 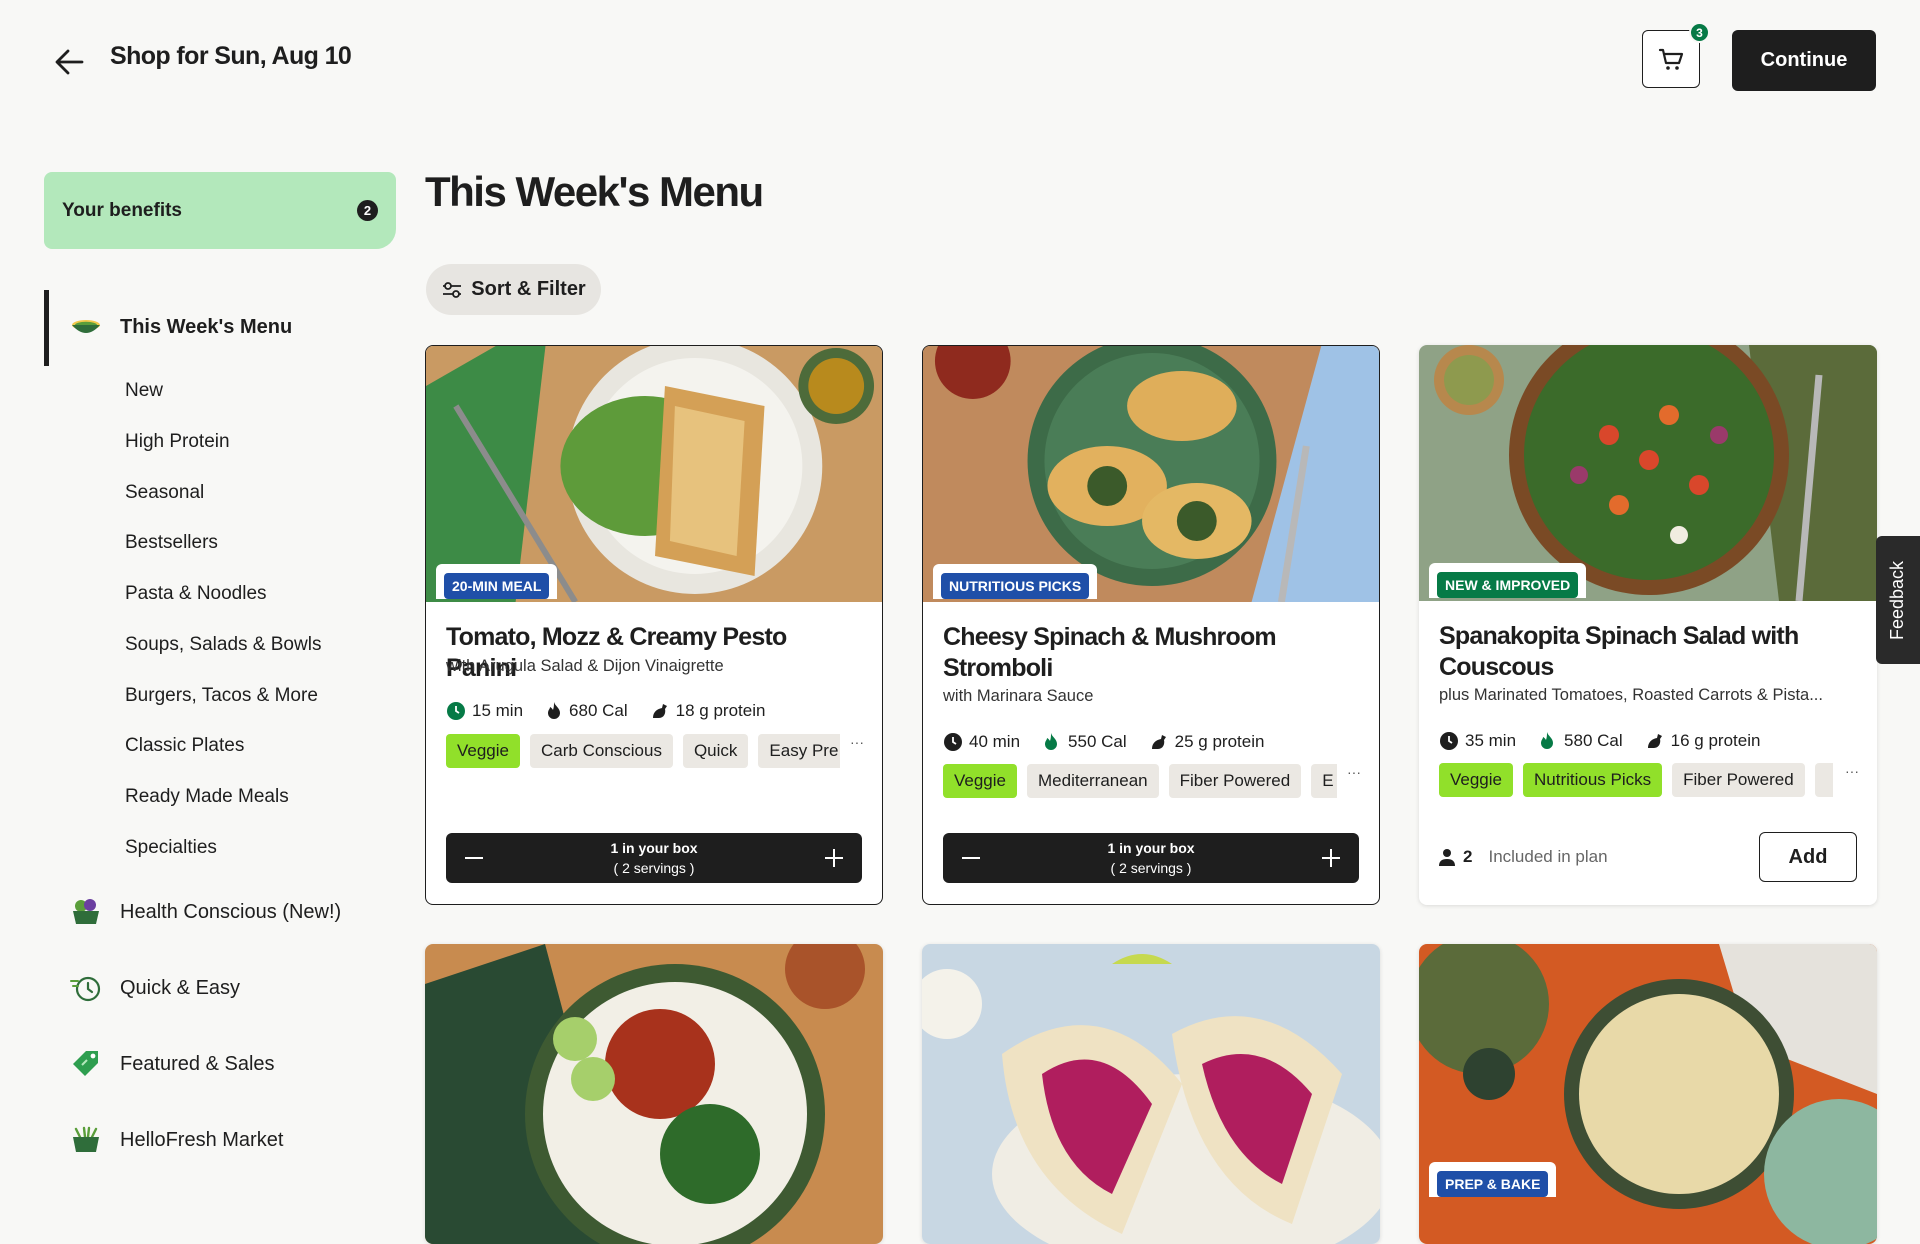 What do you see at coordinates (1823, 780) in the screenshot?
I see `recipe-tag` at bounding box center [1823, 780].